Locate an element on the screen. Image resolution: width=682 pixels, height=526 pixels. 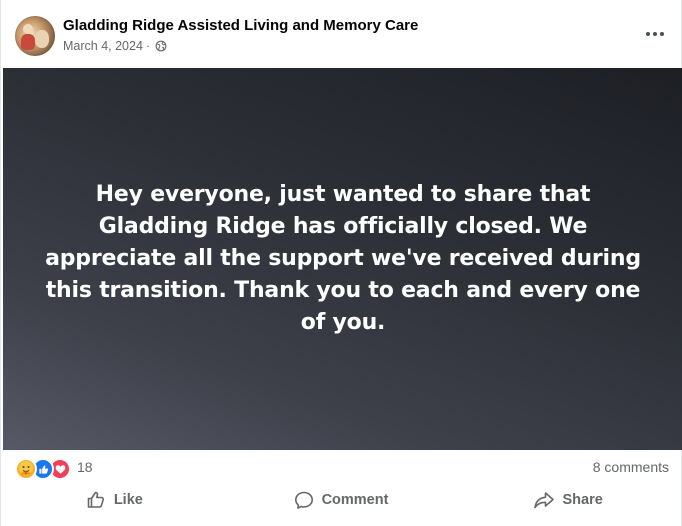
comment-icon is located at coordinates (303, 500).